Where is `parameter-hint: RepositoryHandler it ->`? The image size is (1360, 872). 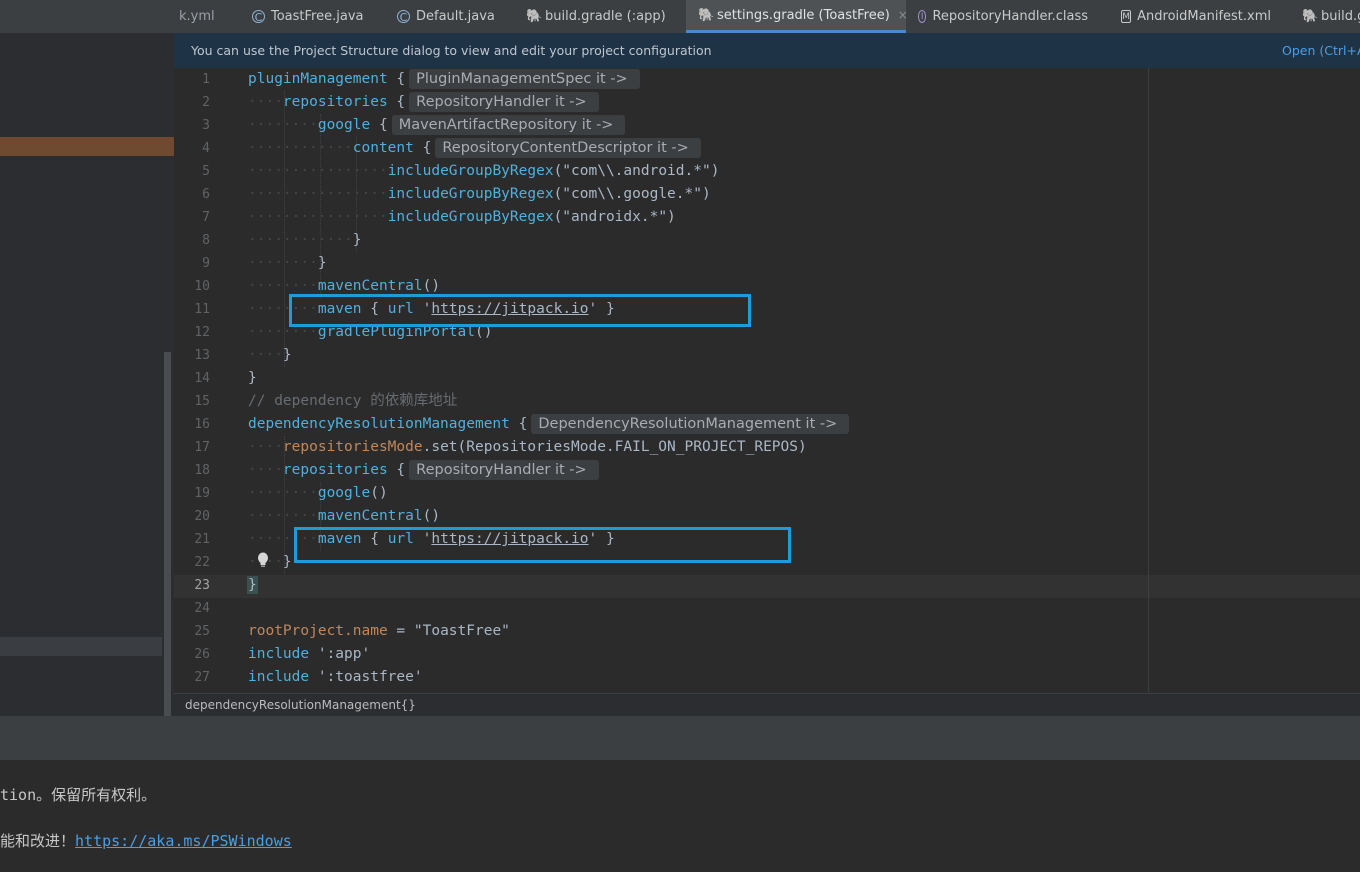
parameter-hint: RepositoryHandler it -> is located at coordinates (504, 102).